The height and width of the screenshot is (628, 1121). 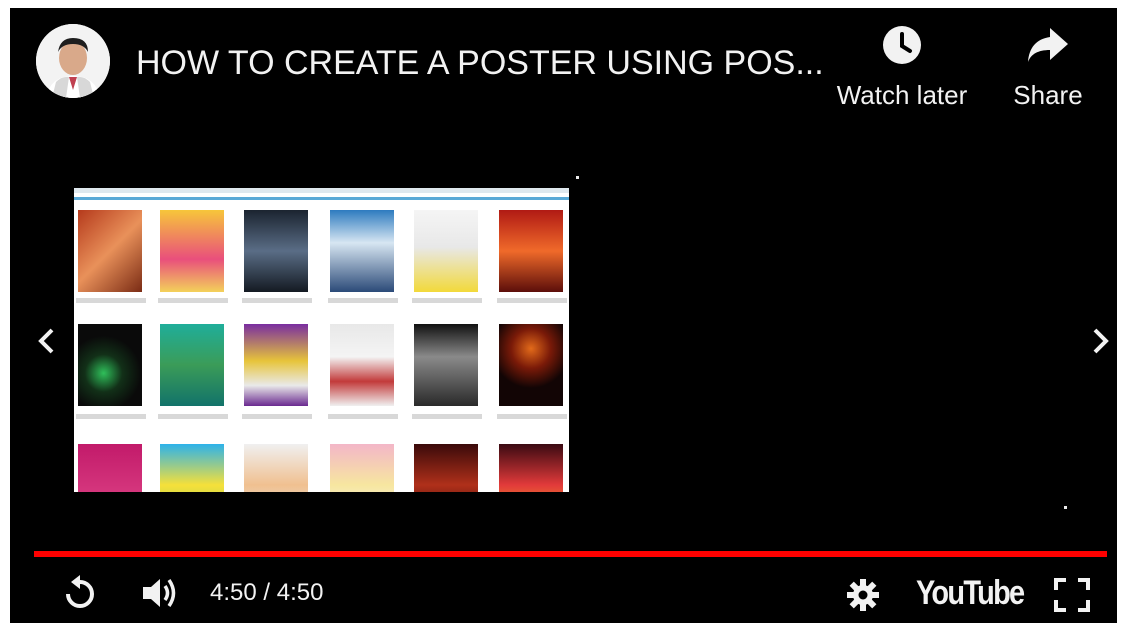 I want to click on watch-later-label: Watch later, so click(x=902, y=95).